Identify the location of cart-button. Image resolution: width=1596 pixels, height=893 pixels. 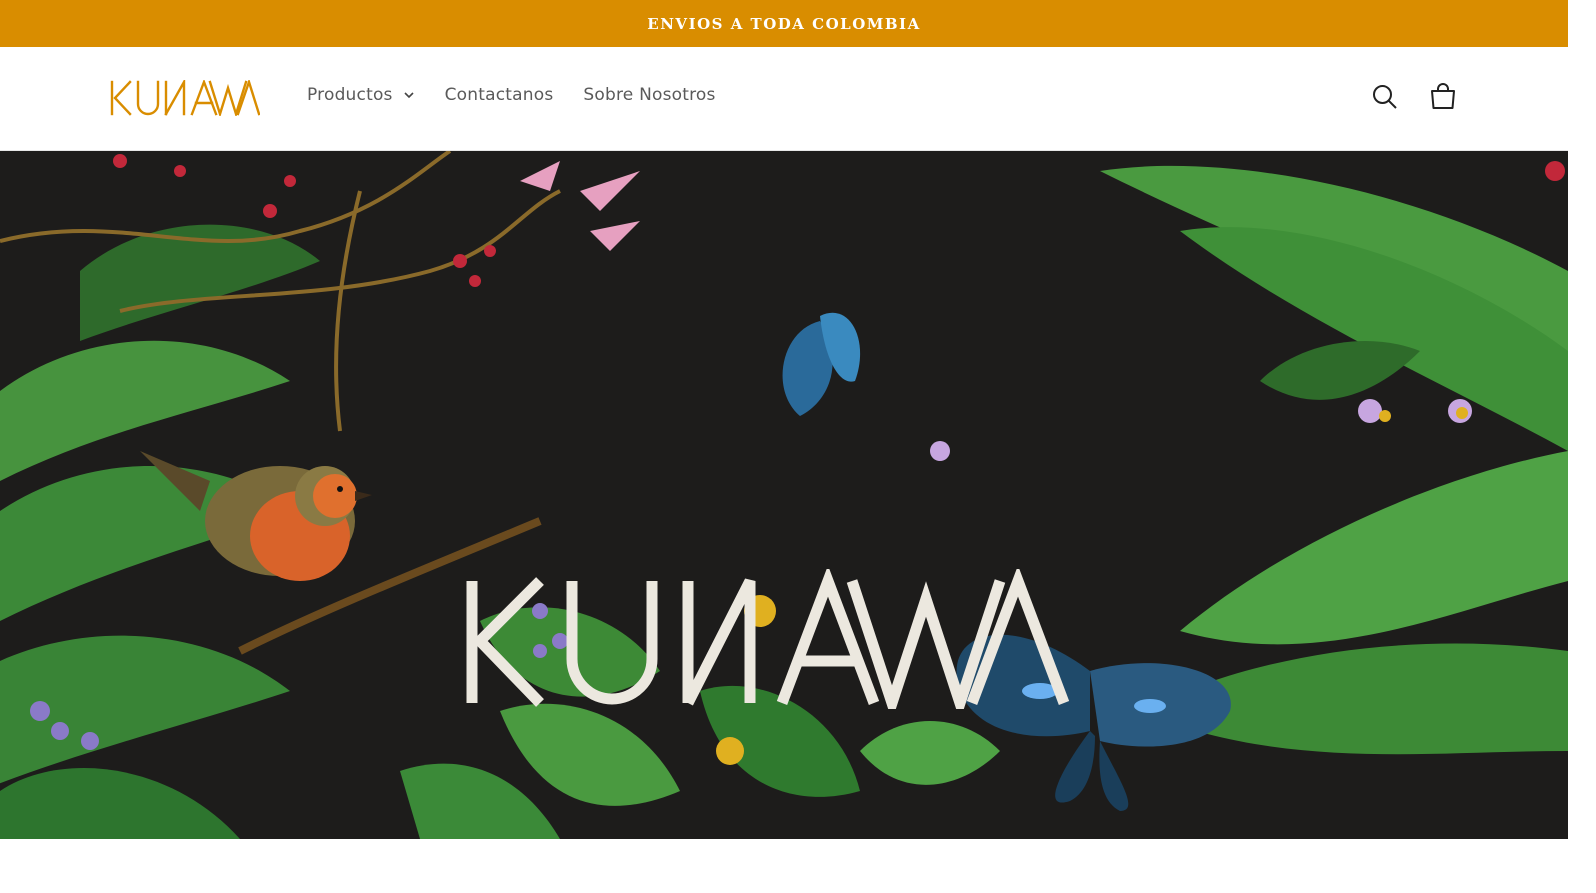
(1443, 97).